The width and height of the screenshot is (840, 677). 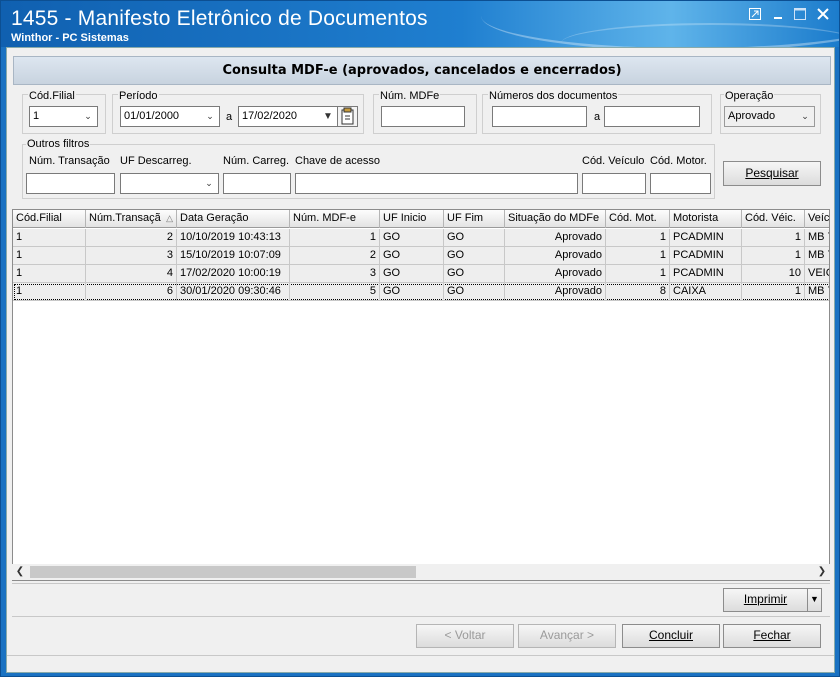 What do you see at coordinates (335, 255) in the screenshot?
I see `cell-num-mdfe: 2` at bounding box center [335, 255].